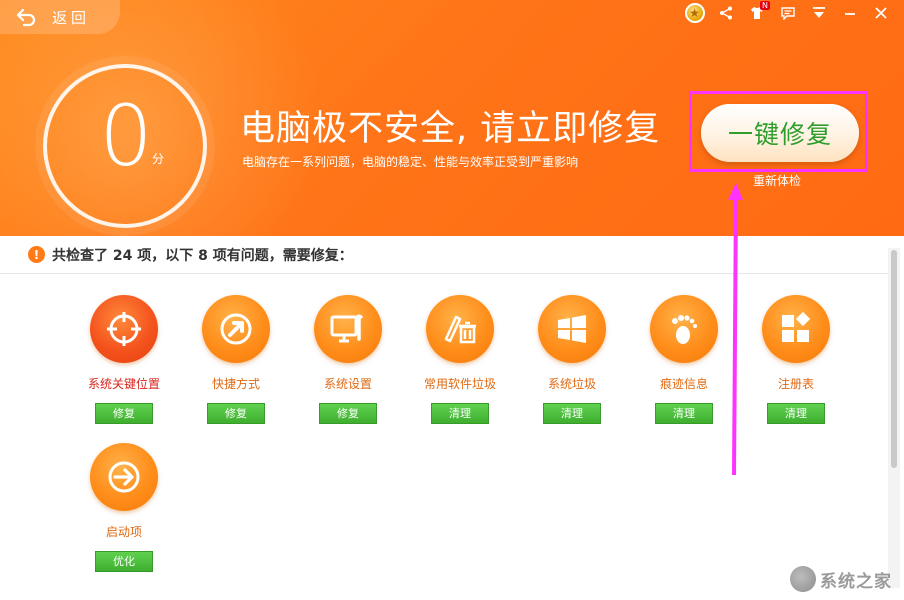  Describe the element at coordinates (683, 384) in the screenshot. I see `issue-name: 痕迹信息` at that location.